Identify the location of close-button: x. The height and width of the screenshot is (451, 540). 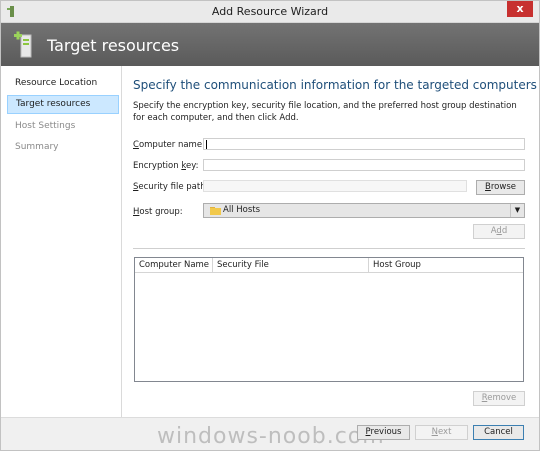
(520, 9).